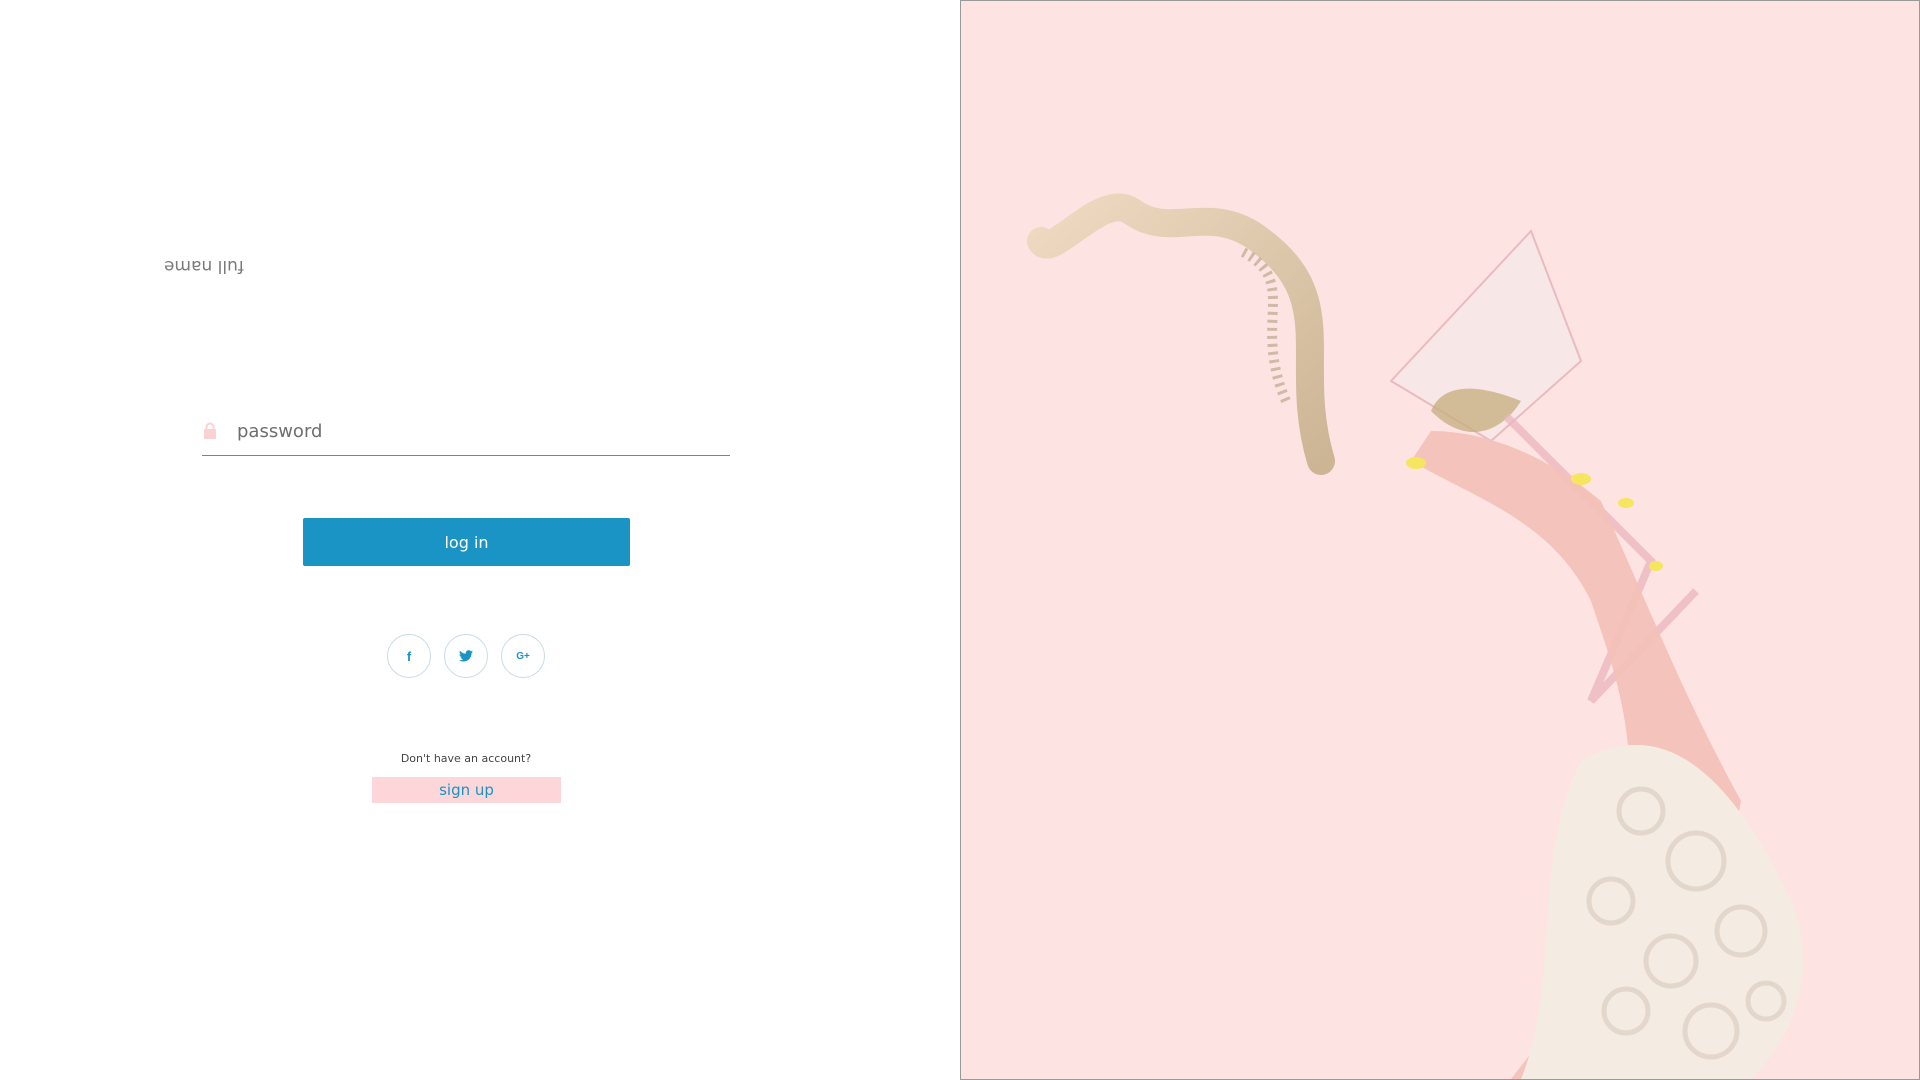 This screenshot has height=1080, width=1920. I want to click on full-name-label: full name, so click(204, 266).